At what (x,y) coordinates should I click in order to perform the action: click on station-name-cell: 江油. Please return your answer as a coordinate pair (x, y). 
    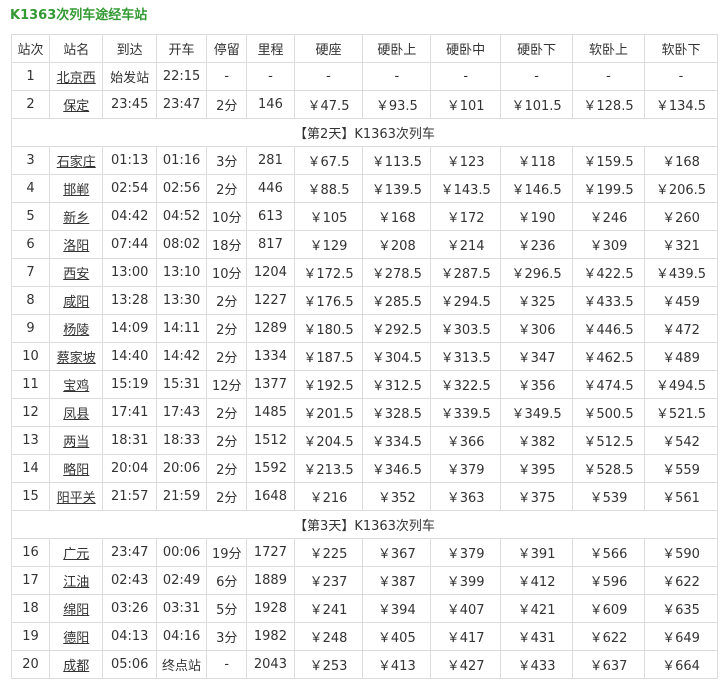
    Looking at the image, I should click on (76, 580).